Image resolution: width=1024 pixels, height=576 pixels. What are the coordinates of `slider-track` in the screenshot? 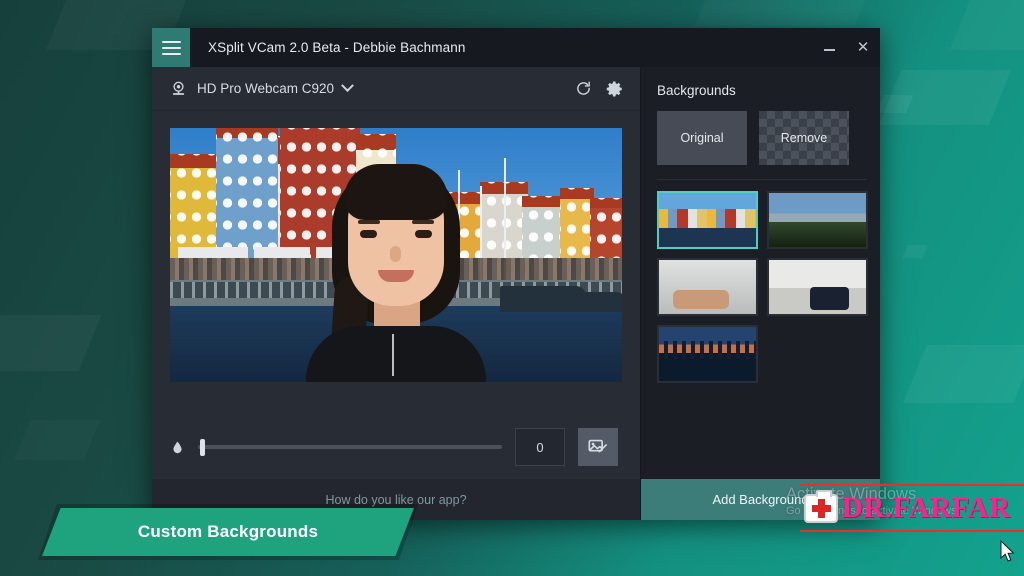 It's located at (350, 447).